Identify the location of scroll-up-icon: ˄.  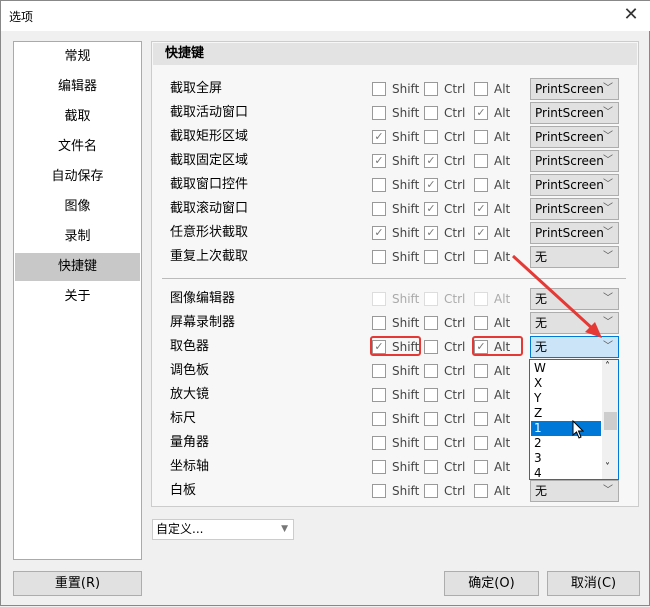
(607, 366).